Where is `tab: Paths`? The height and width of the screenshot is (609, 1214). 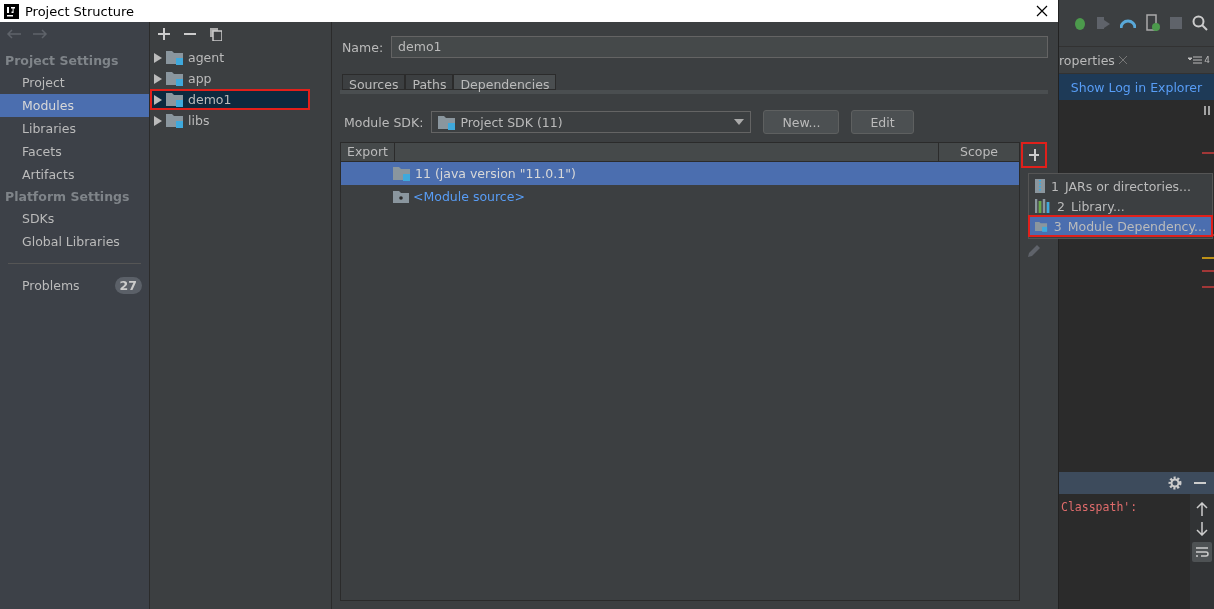 tab: Paths is located at coordinates (429, 82).